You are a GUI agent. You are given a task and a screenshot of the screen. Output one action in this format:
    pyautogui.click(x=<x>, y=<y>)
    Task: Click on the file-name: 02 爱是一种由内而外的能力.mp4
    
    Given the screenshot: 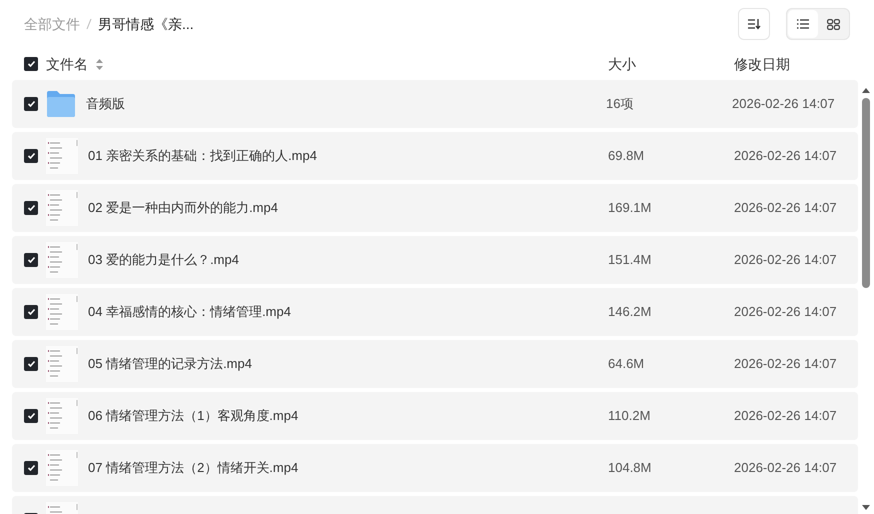 What is the action you would take?
    pyautogui.click(x=183, y=208)
    